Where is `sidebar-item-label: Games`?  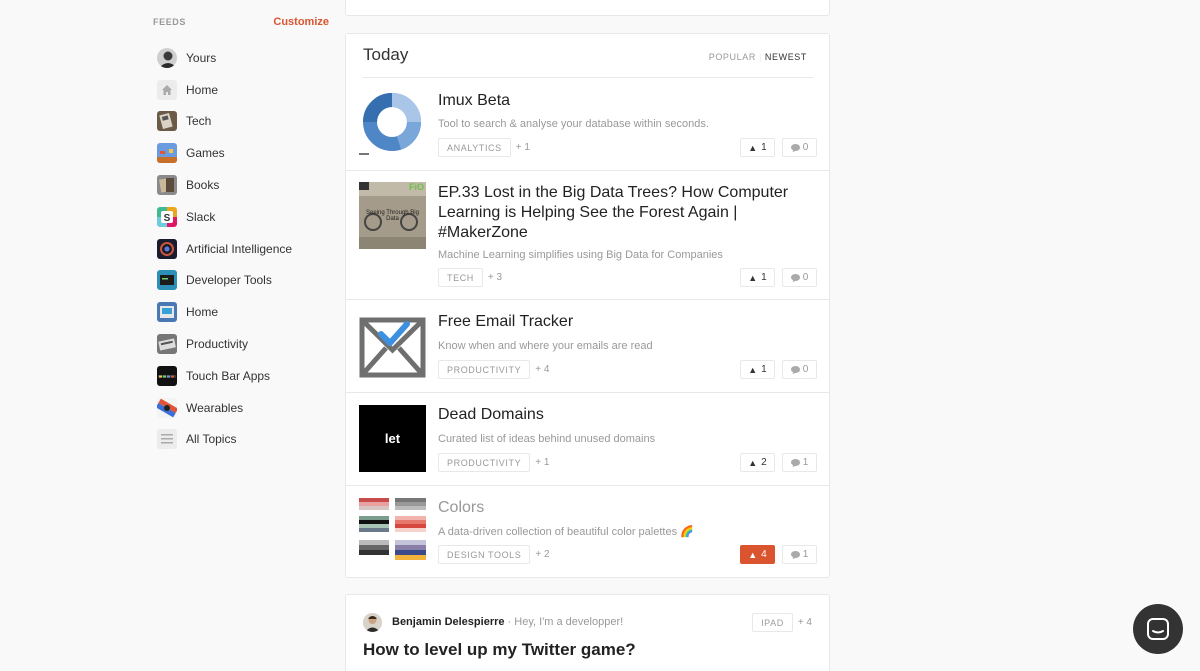
sidebar-item-label: Games is located at coordinates (205, 153).